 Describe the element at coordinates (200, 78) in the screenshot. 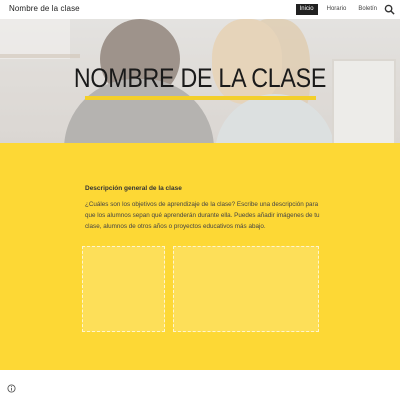

I see `page-title: NOMBRE DE LA CLASE` at that location.